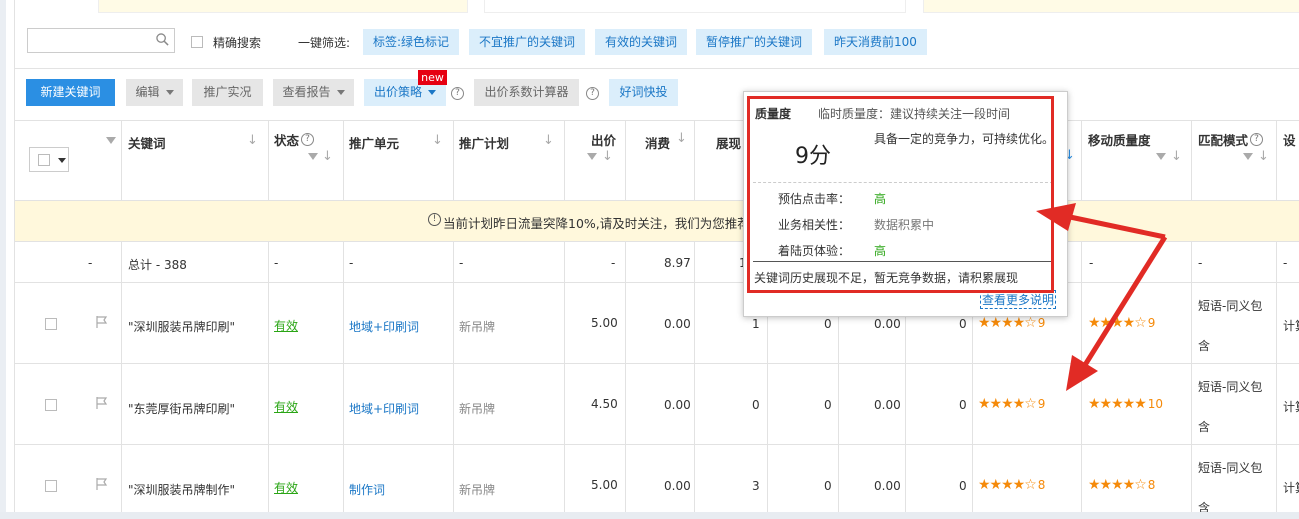 This screenshot has width=1299, height=519. Describe the element at coordinates (526, 92) in the screenshot. I see `bid-calculator-button: 出价系数计算器` at that location.